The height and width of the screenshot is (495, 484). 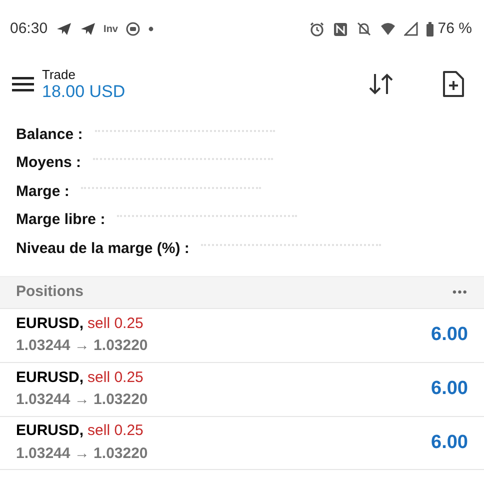 I want to click on summary-label: Marge libre :, so click(x=61, y=220).